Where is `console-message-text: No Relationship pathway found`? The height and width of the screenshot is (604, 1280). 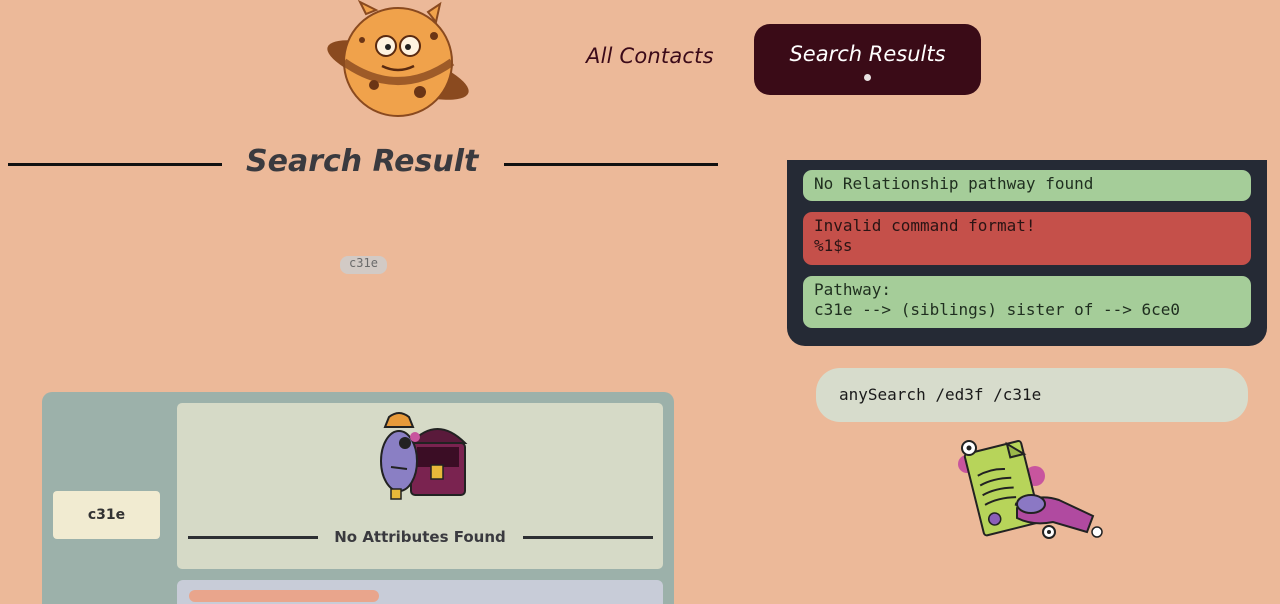 console-message-text: No Relationship pathway found is located at coordinates (954, 183).